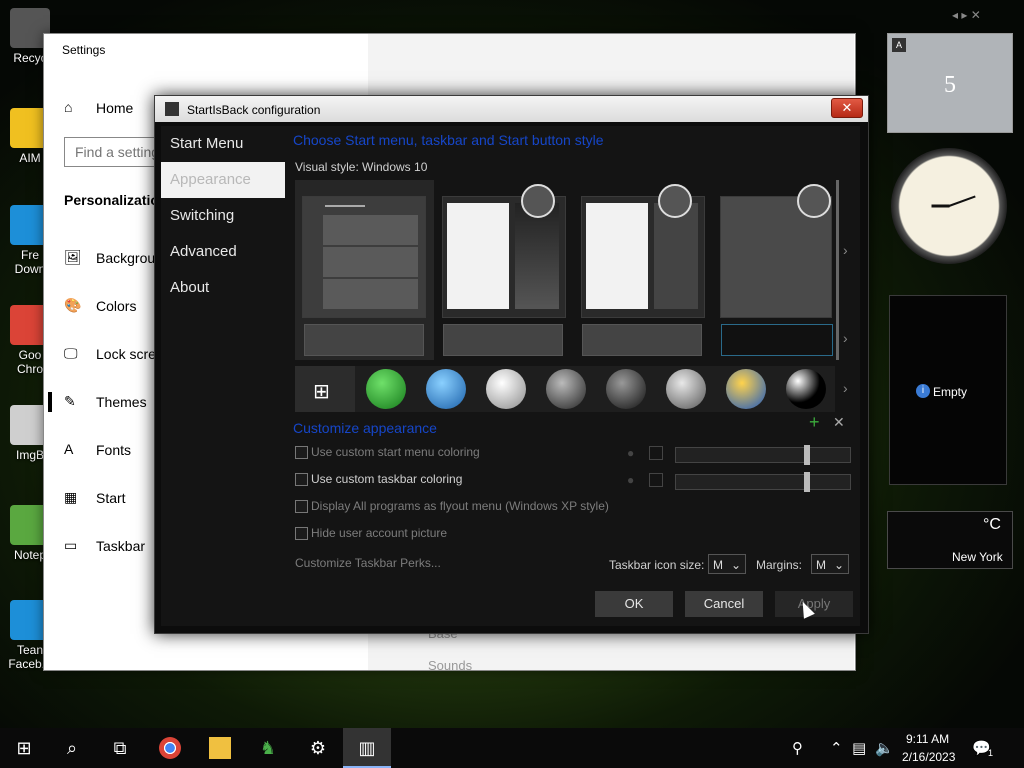  I want to click on taskbar-chrome, so click(170, 748).